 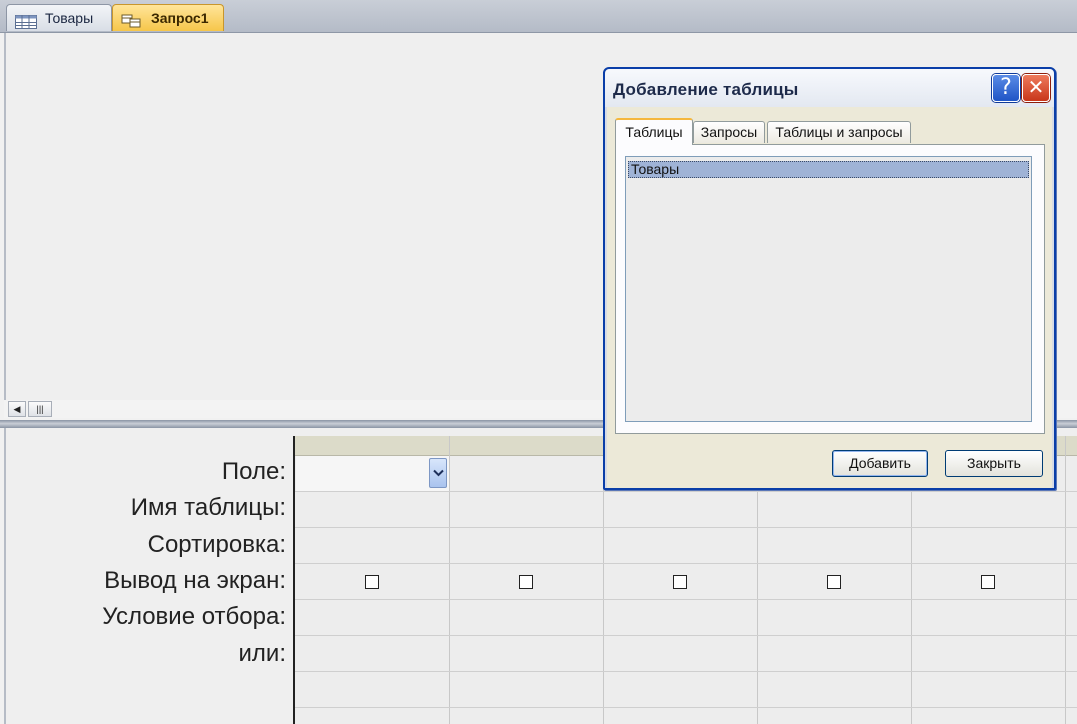 What do you see at coordinates (880, 463) in the screenshot?
I see `add-button: Добавить` at bounding box center [880, 463].